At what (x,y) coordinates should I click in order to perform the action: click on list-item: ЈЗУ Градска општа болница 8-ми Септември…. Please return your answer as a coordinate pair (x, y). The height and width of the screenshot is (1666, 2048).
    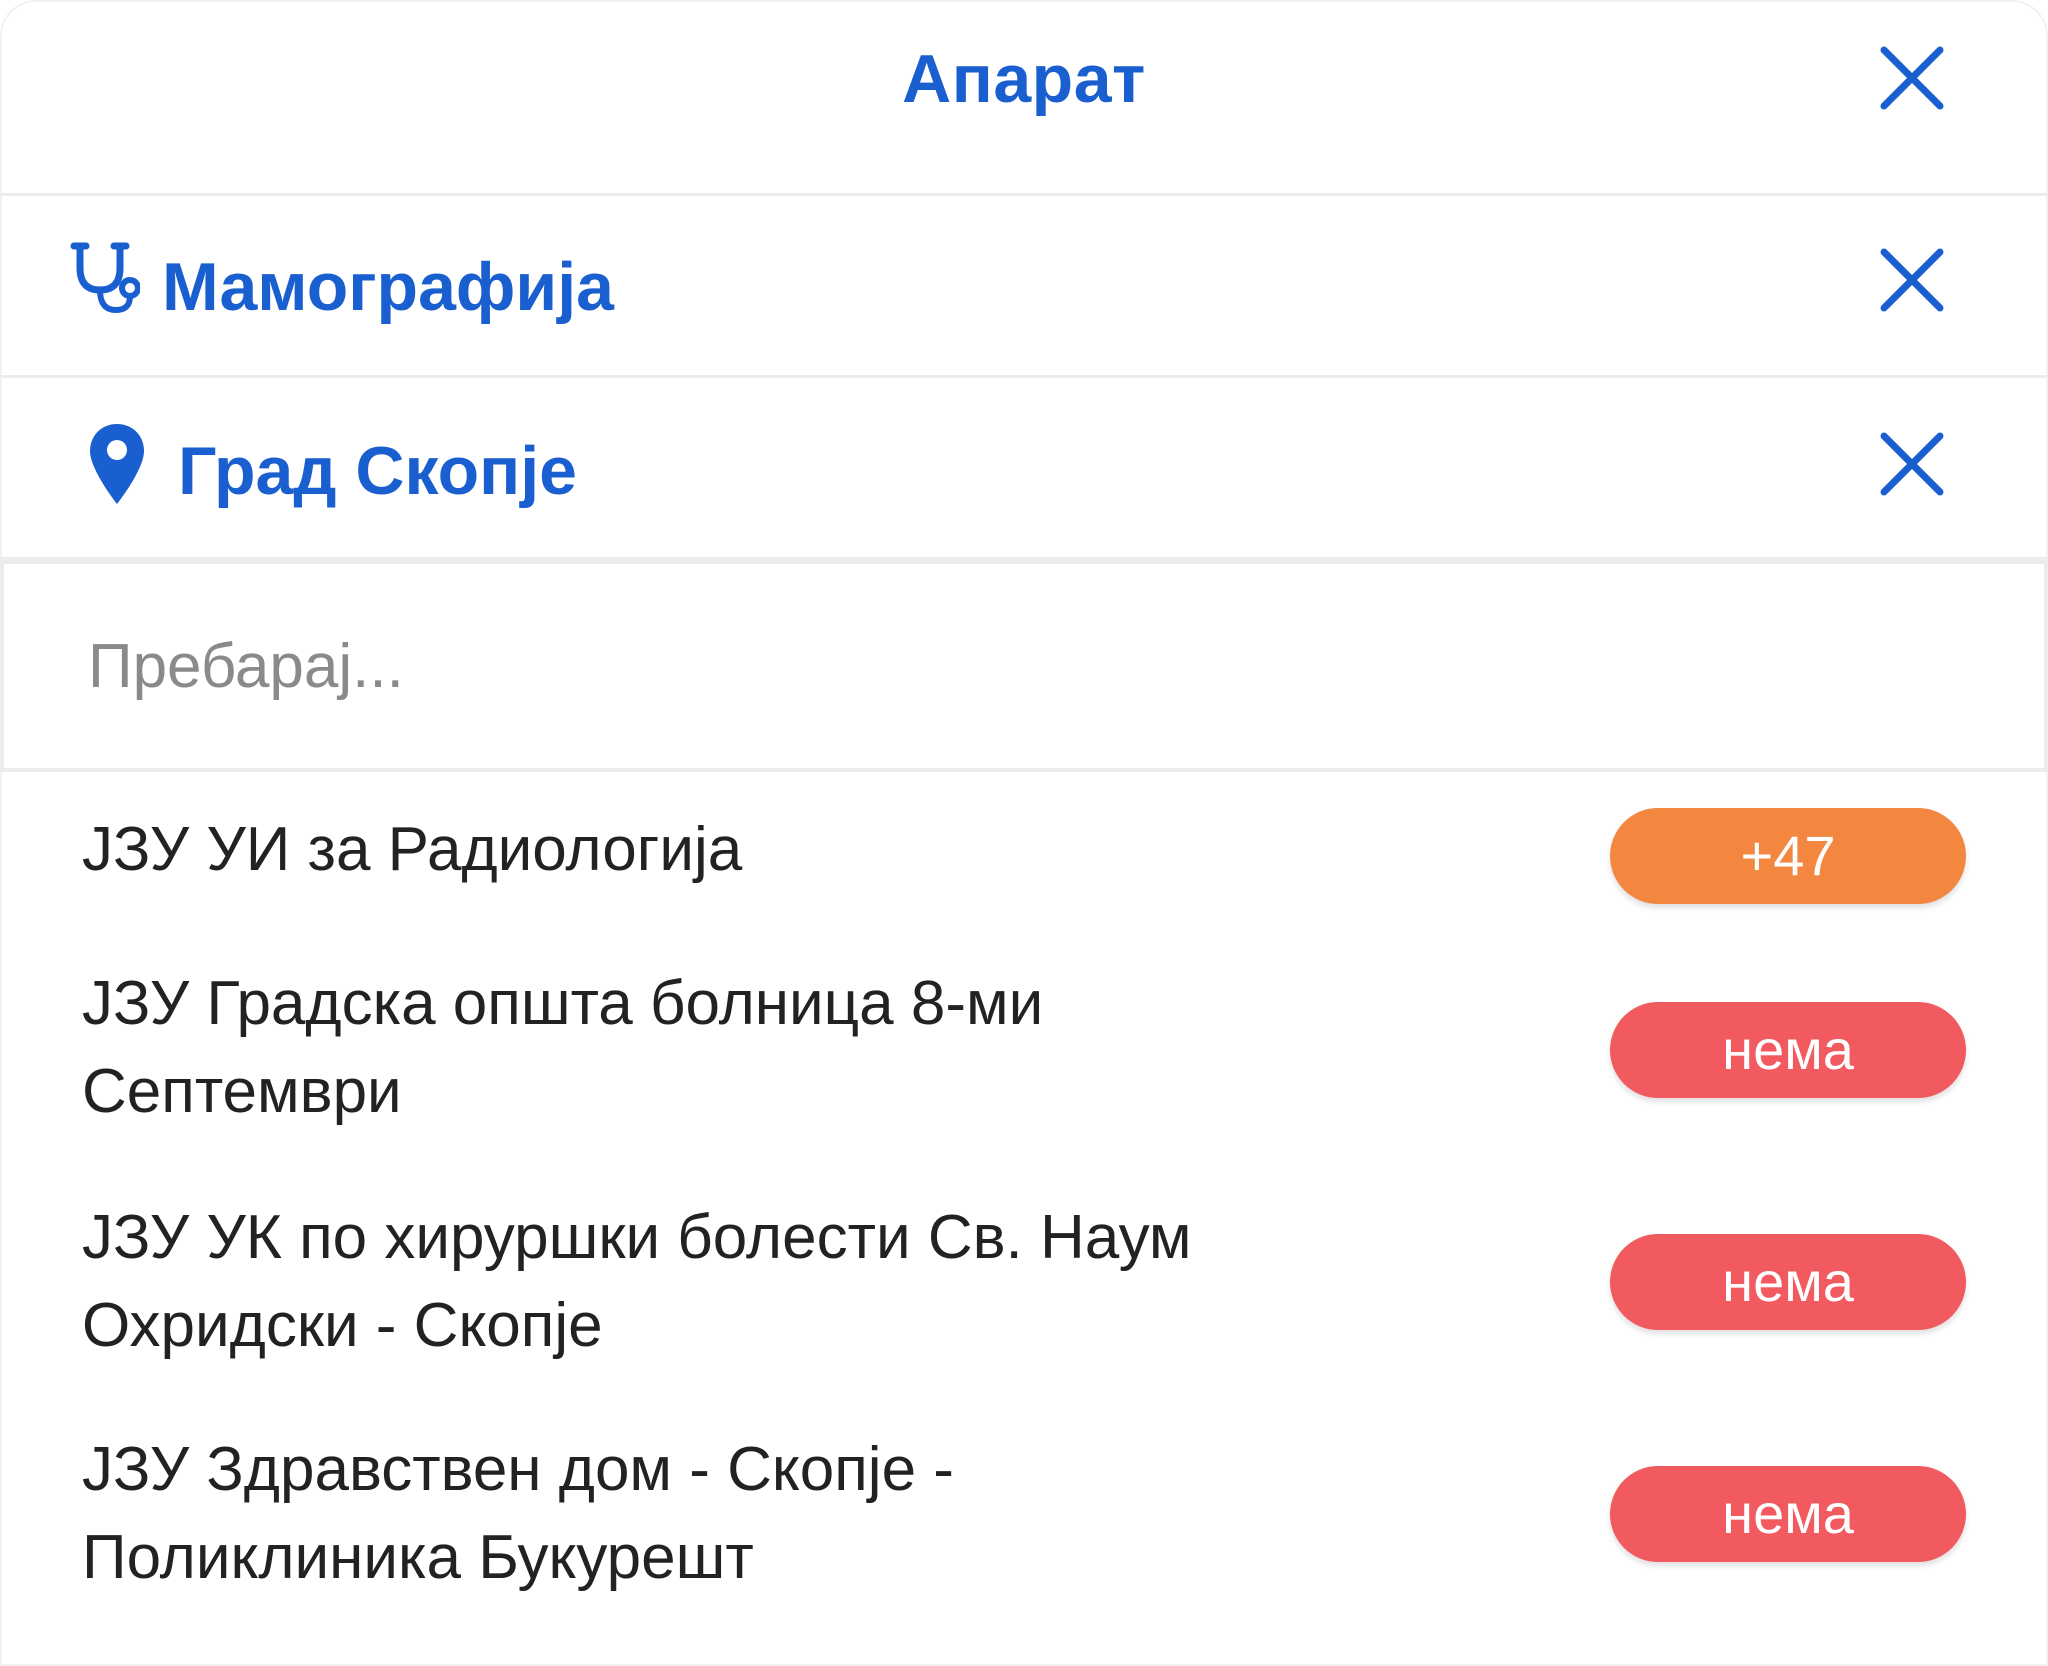
    Looking at the image, I should click on (1024, 1055).